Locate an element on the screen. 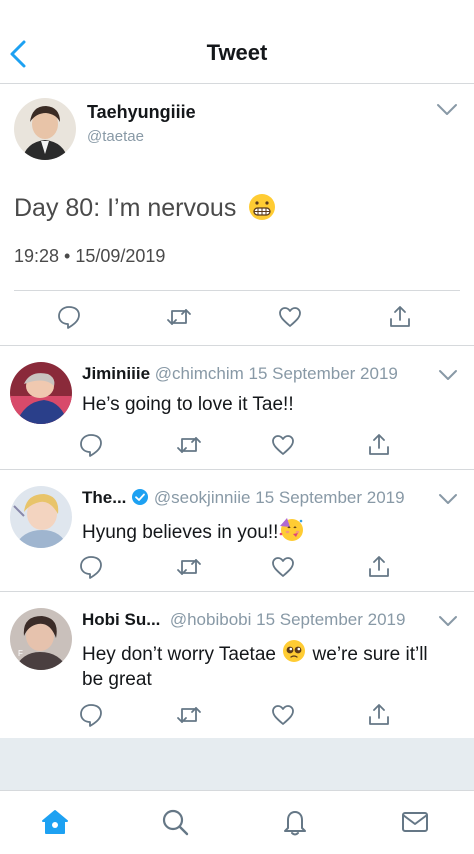 Image resolution: width=474 pixels, height=854 pixels. author-avatar is located at coordinates (45, 129).